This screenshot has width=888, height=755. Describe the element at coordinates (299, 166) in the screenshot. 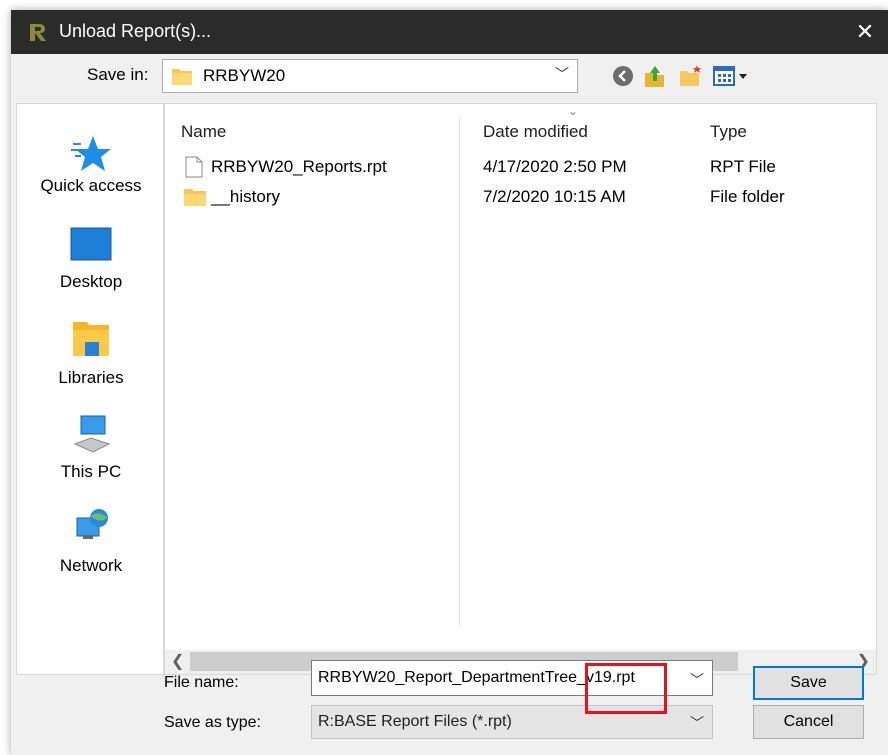

I see `file-name: RRBYW20_Reports.rpt` at that location.